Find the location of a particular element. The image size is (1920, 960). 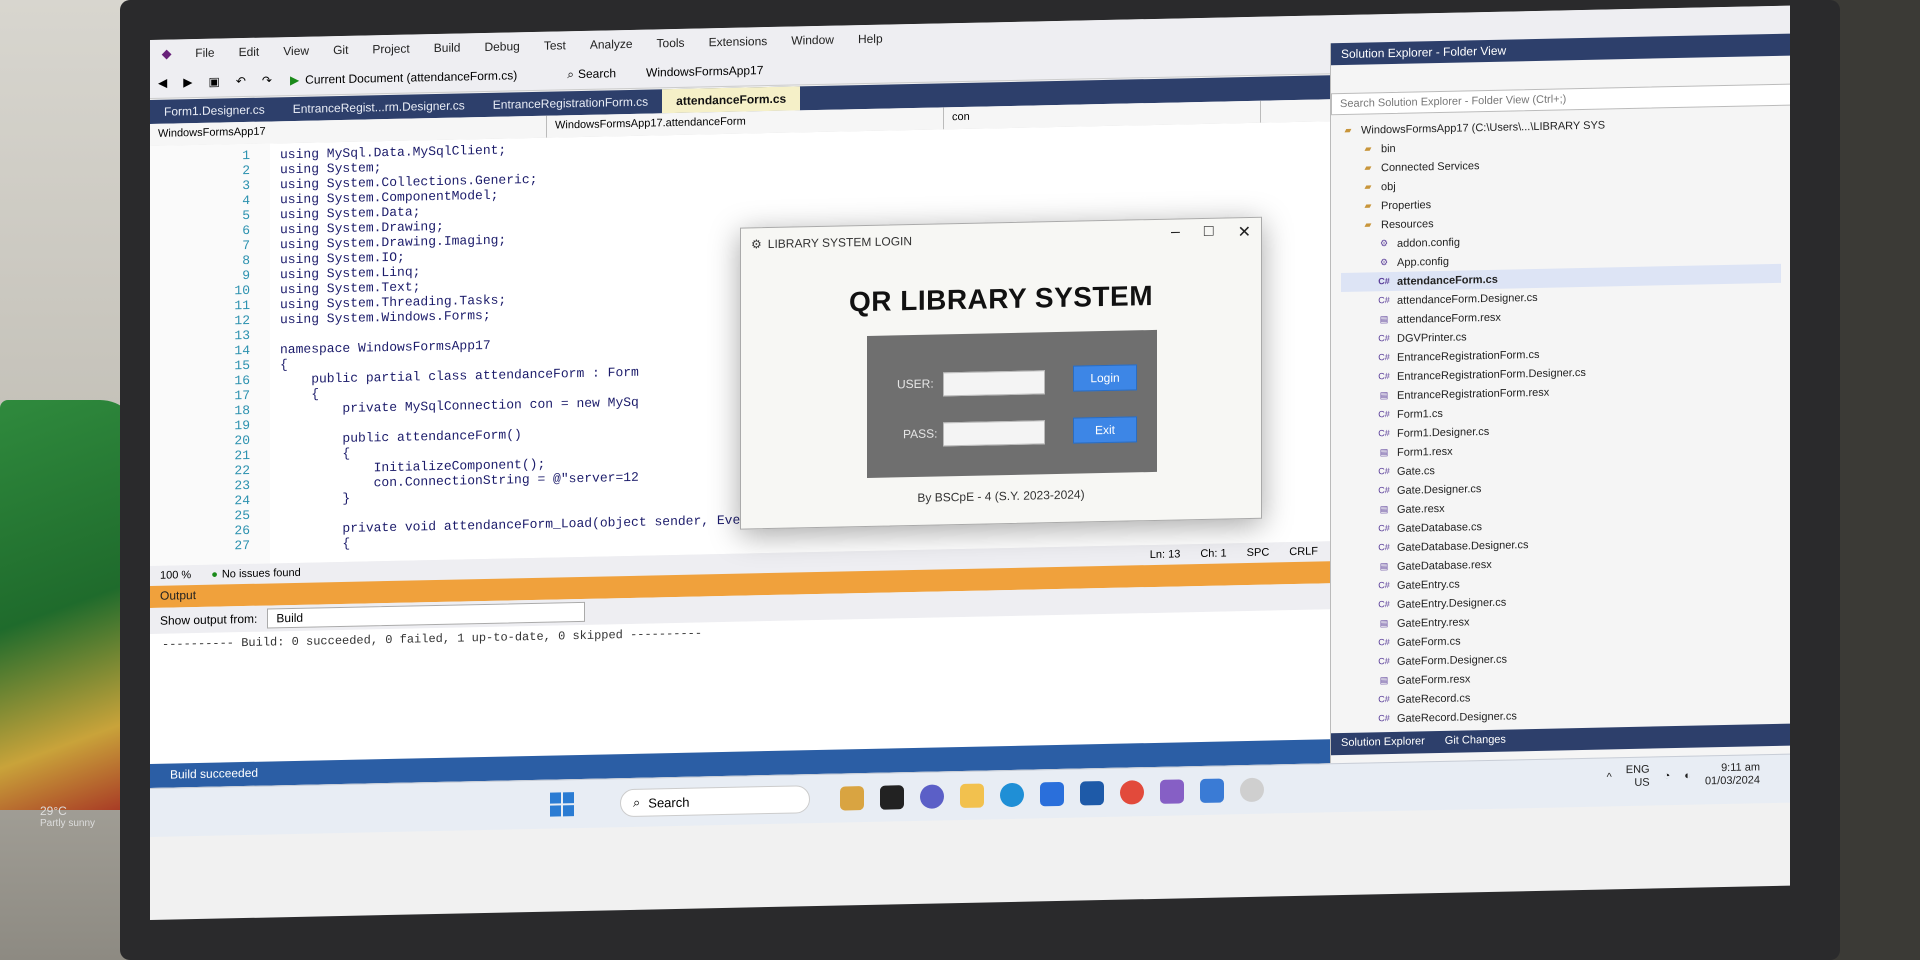

file-icon is located at coordinates (892, 797).